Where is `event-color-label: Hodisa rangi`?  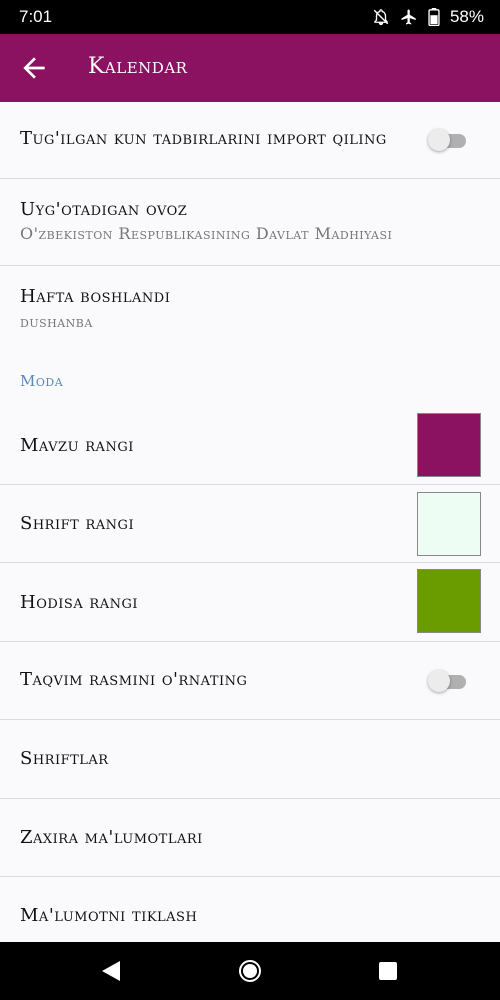
event-color-label: Hodisa rangi is located at coordinates (79, 602).